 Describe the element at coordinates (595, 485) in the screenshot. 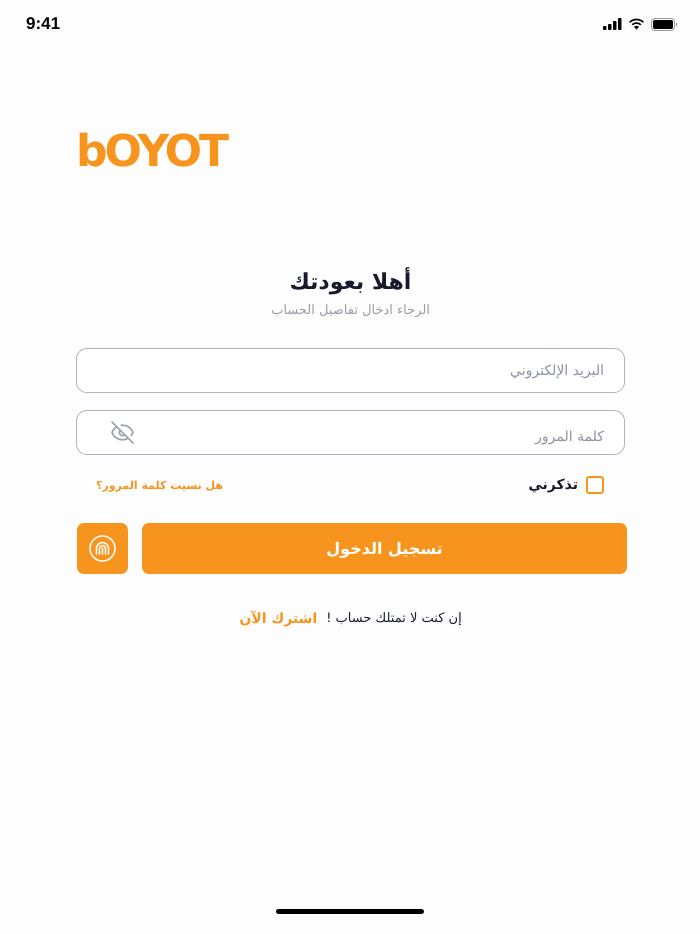

I see `remember-checkbox` at that location.